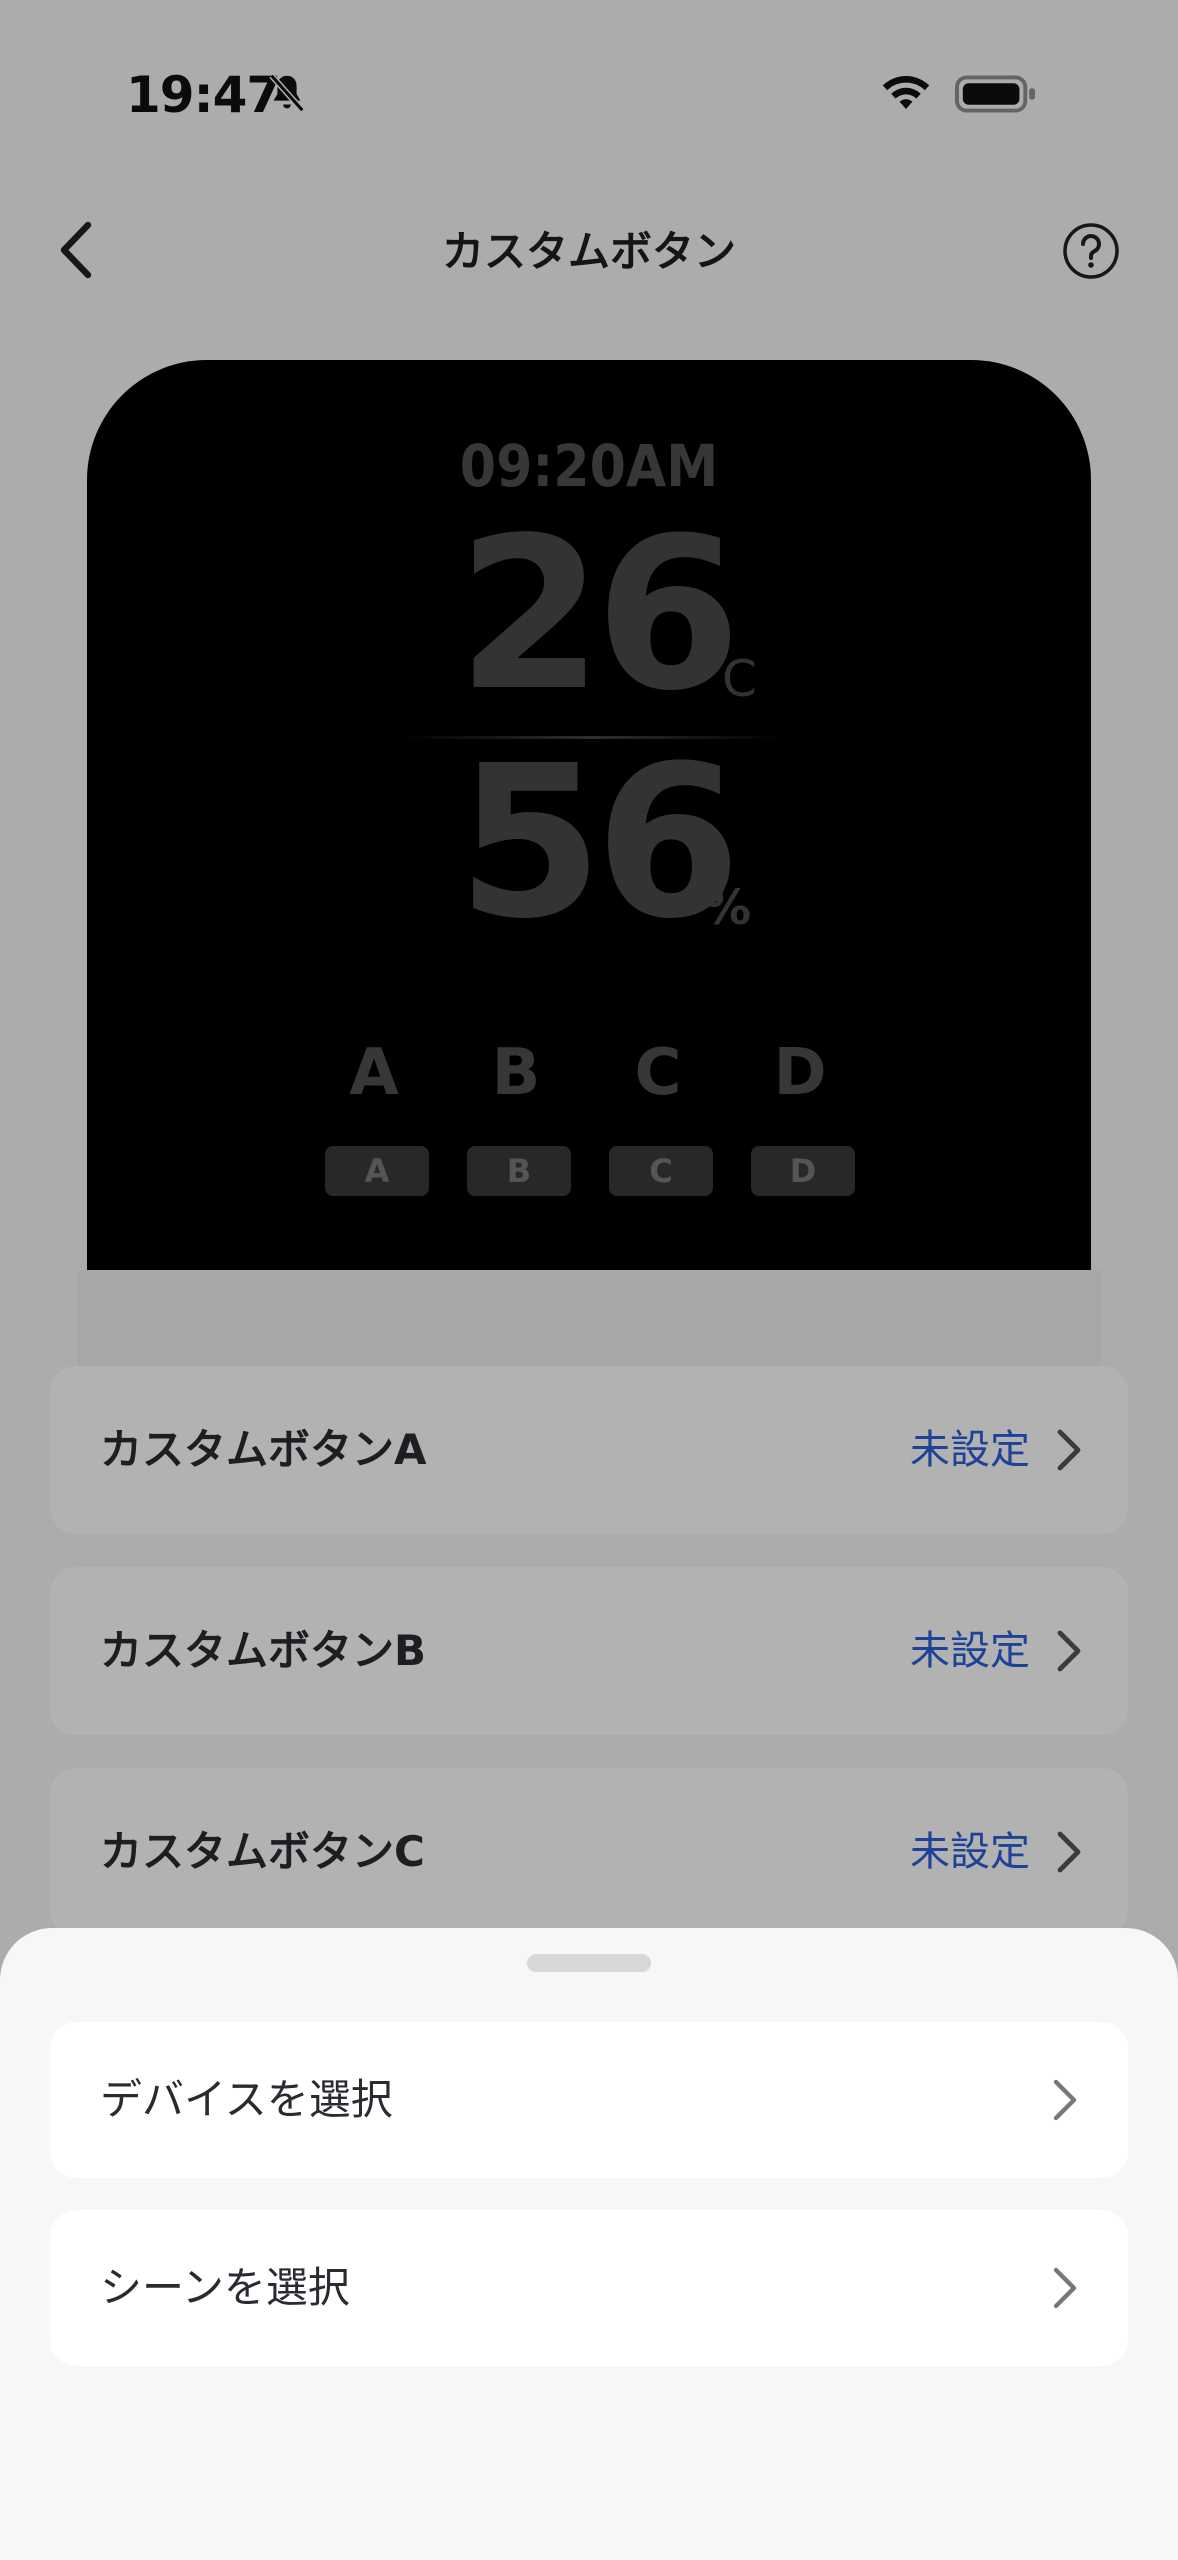 This screenshot has height=2560, width=1178. I want to click on select-device-option: デバイスを選択, so click(589, 2100).